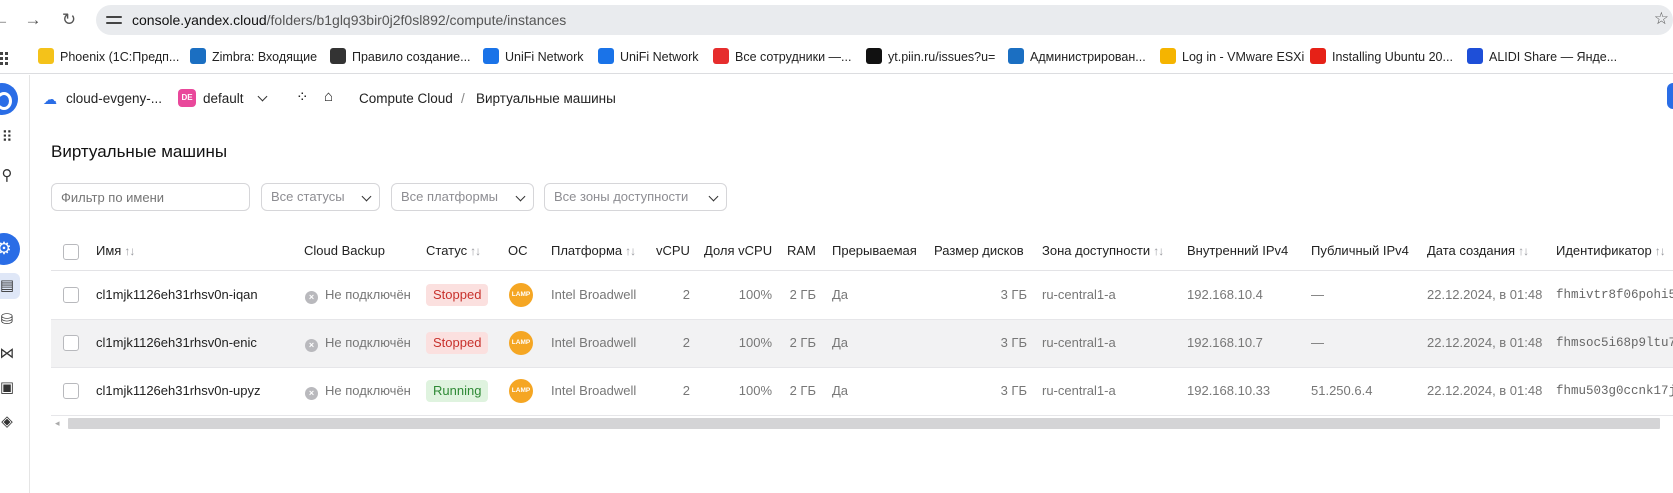 Image resolution: width=1673 pixels, height=493 pixels. I want to click on column-public-ip: Публичный IPv4, so click(1360, 250).